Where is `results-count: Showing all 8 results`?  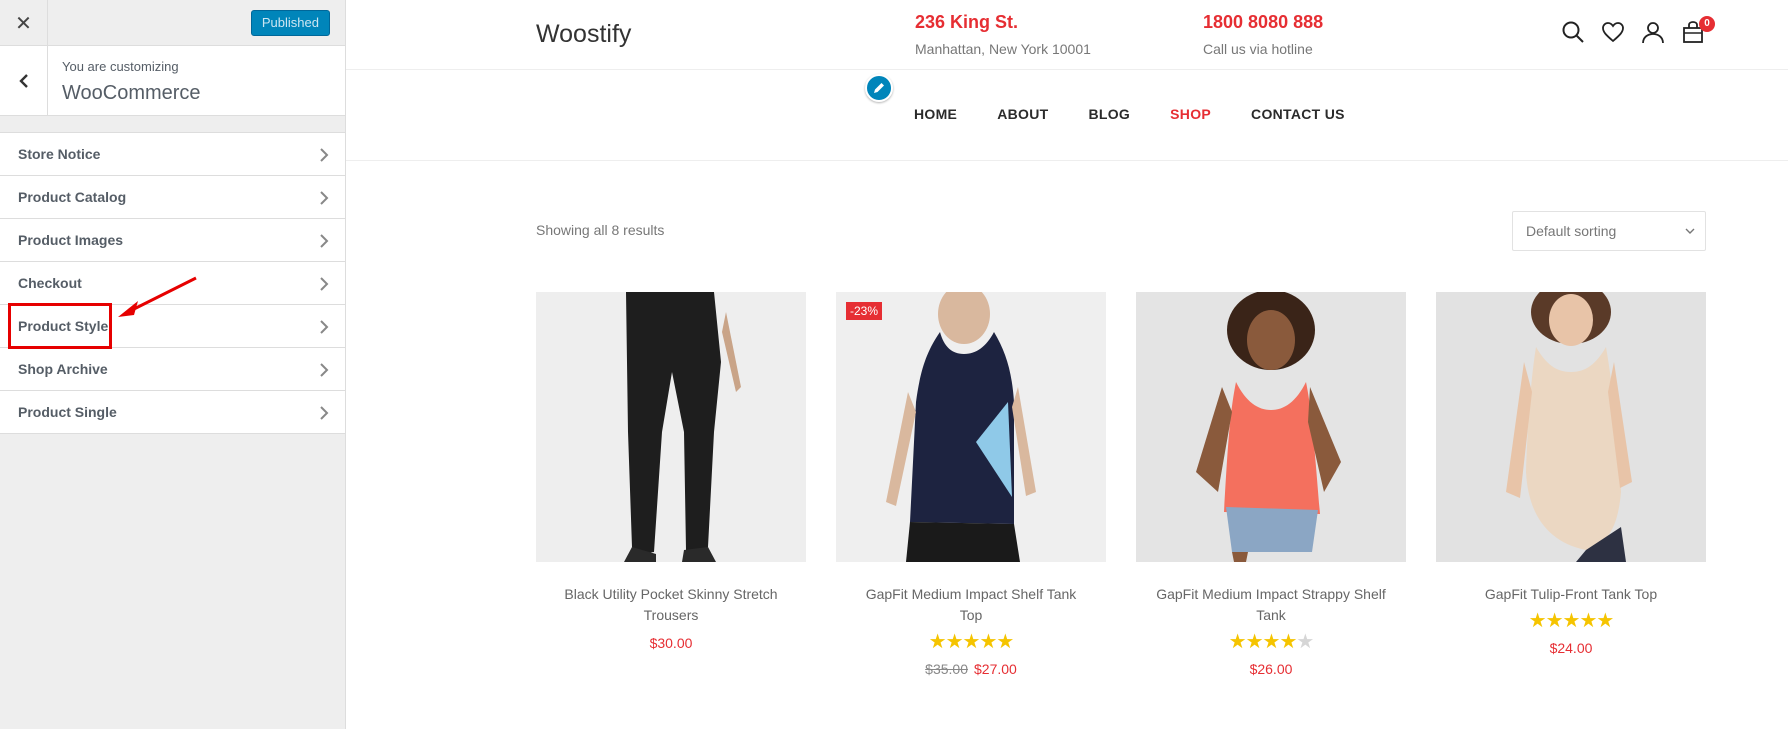 results-count: Showing all 8 results is located at coordinates (600, 230).